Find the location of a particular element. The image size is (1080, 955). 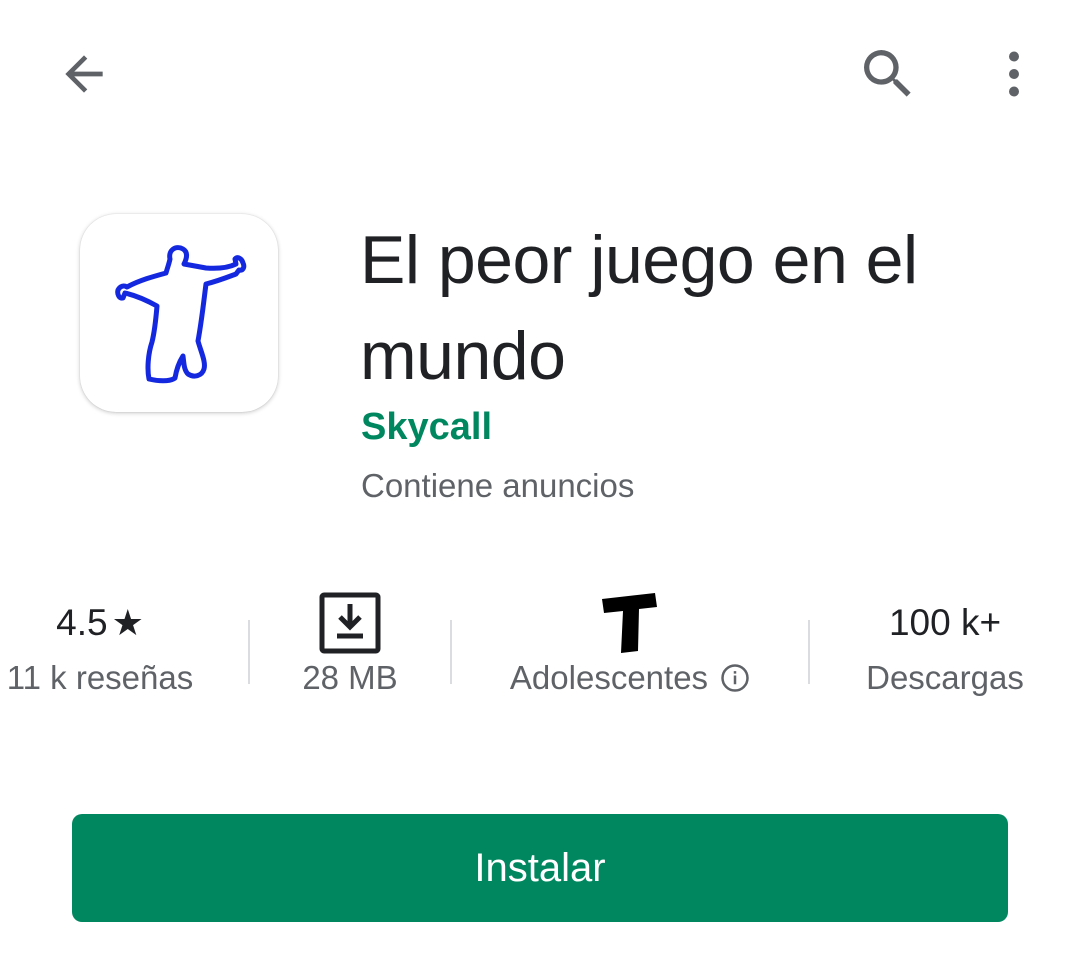

arrow-back-icon is located at coordinates (84, 74).